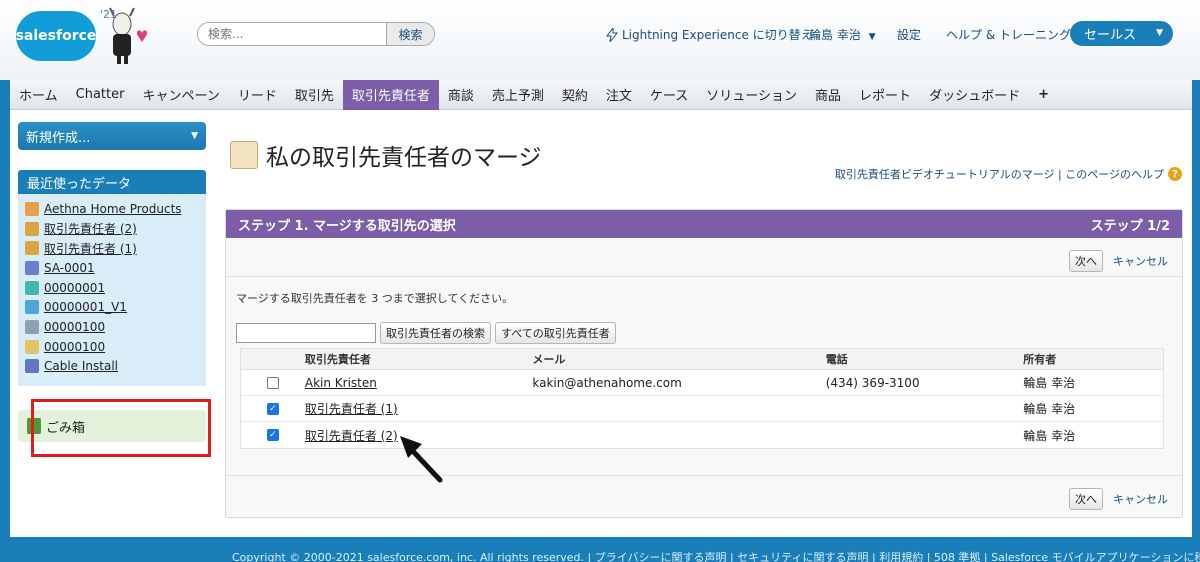  I want to click on search-input, so click(292, 34).